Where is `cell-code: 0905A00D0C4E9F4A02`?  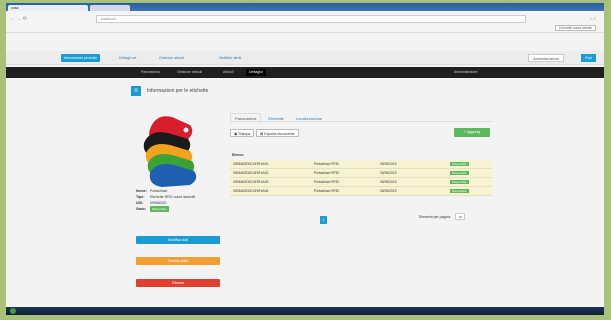 cell-code: 0905A00D0C4E9F4A02 is located at coordinates (251, 173).